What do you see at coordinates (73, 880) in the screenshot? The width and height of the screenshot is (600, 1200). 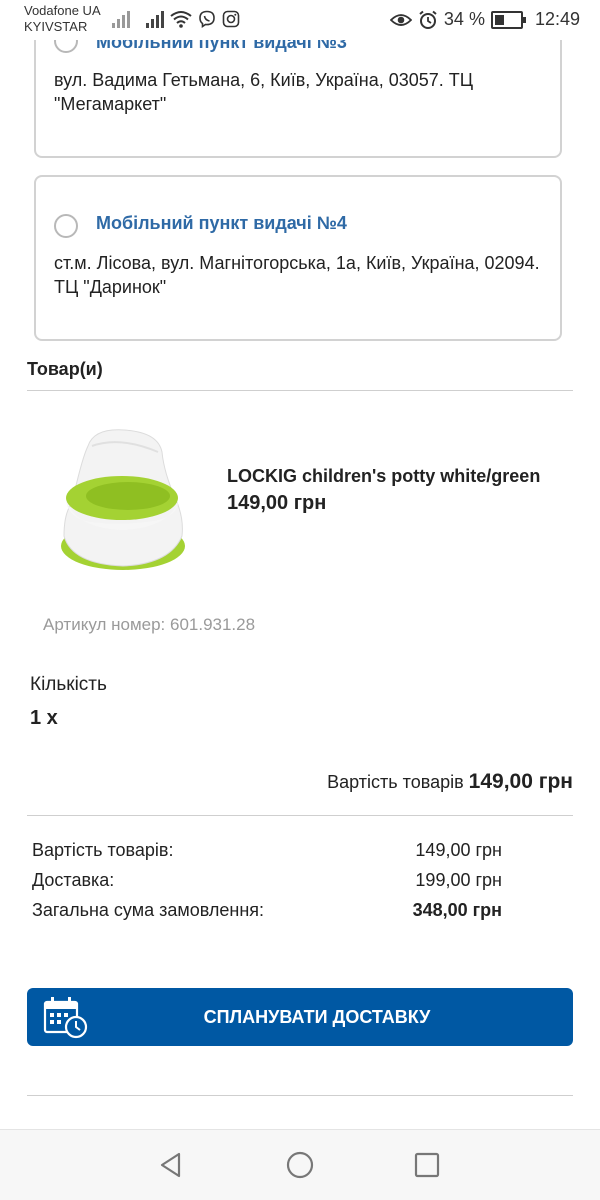 I see `summary-label: Доставка:` at bounding box center [73, 880].